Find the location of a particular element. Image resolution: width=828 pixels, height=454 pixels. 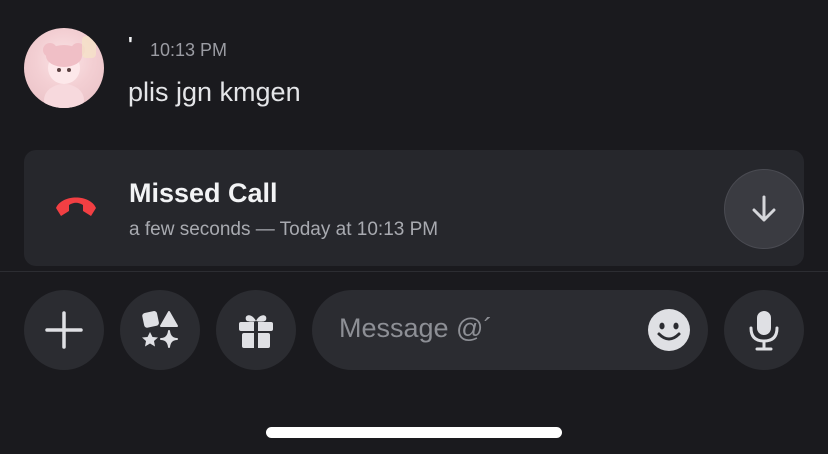

add-button is located at coordinates (64, 330).